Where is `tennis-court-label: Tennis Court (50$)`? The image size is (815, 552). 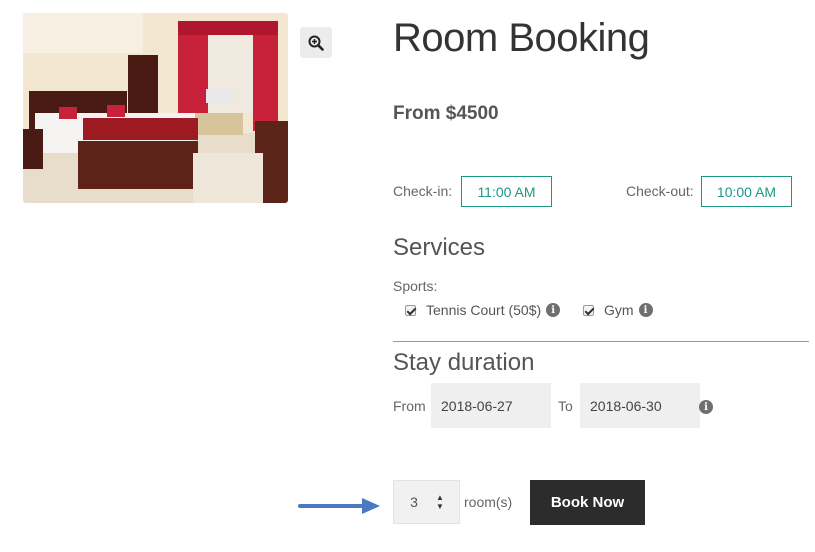 tennis-court-label: Tennis Court (50$) is located at coordinates (484, 310).